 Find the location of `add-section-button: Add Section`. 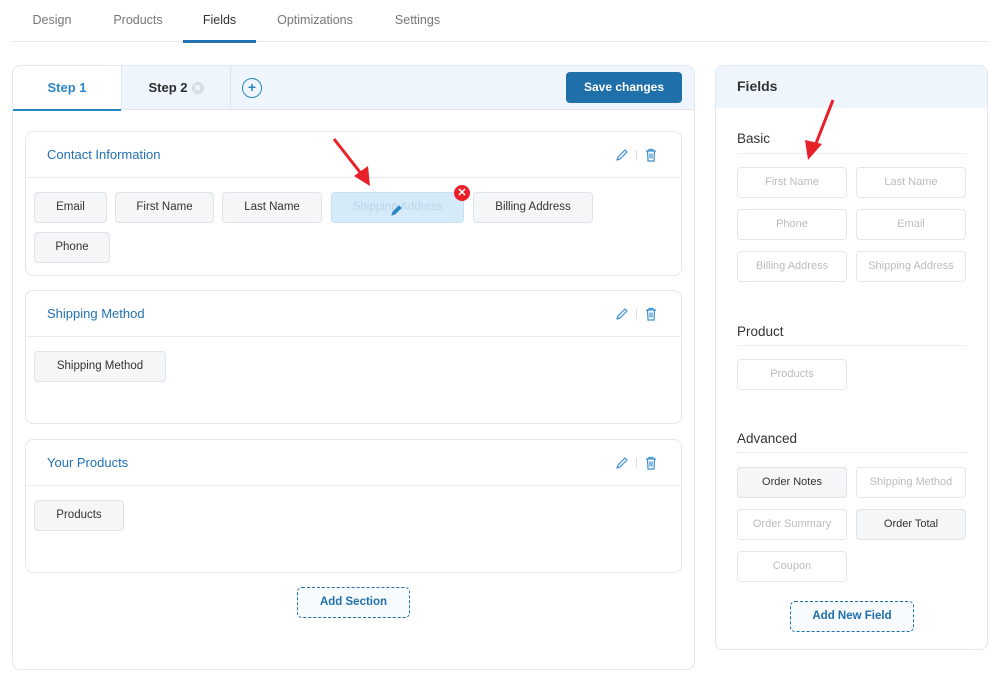

add-section-button: Add Section is located at coordinates (353, 602).